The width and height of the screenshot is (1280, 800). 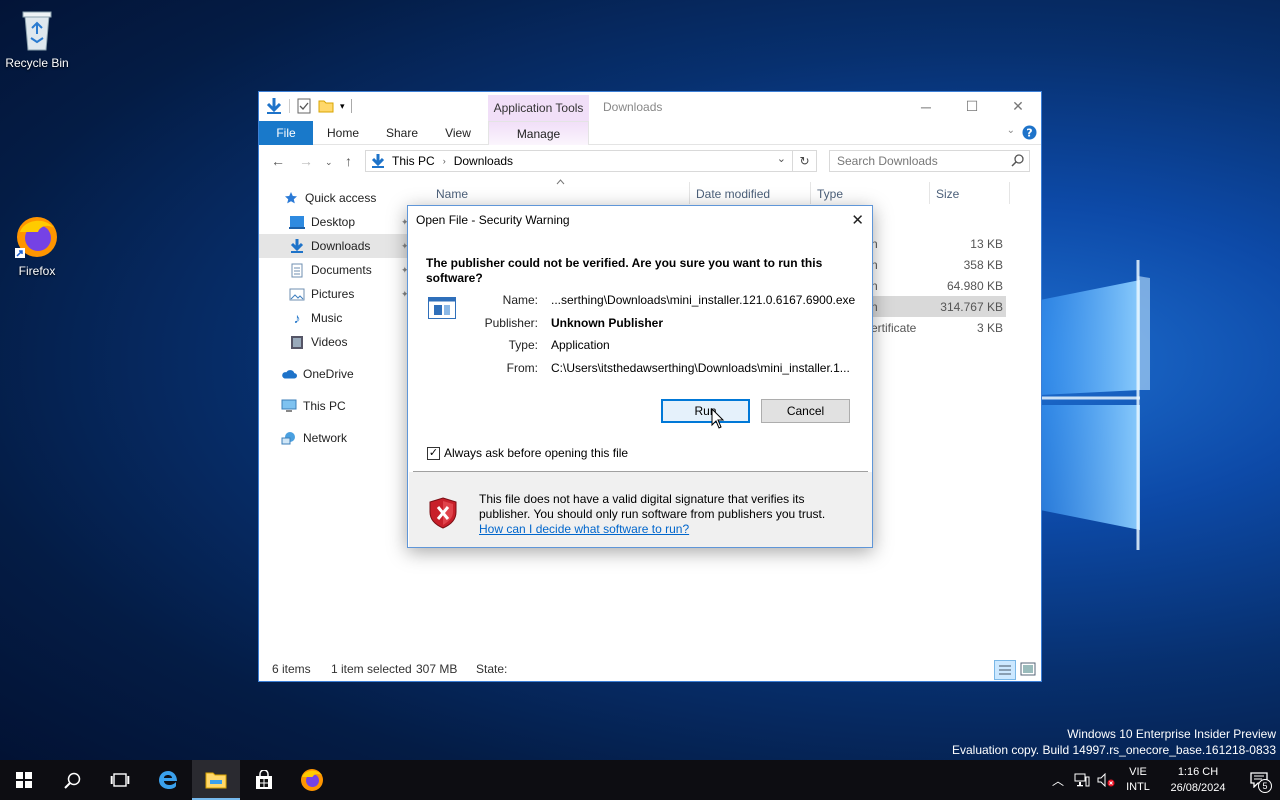 I want to click on input-language-indicator: VIE INTL, so click(x=1138, y=780).